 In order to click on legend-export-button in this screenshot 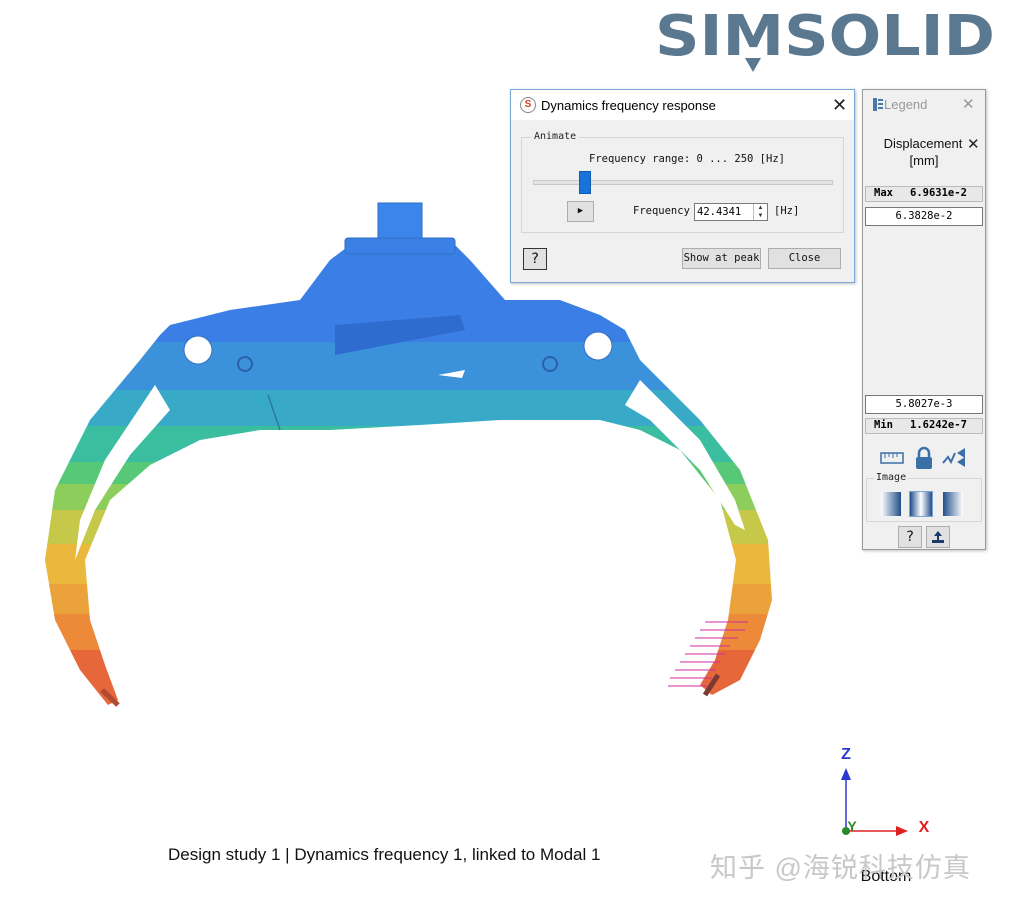, I will do `click(938, 537)`.